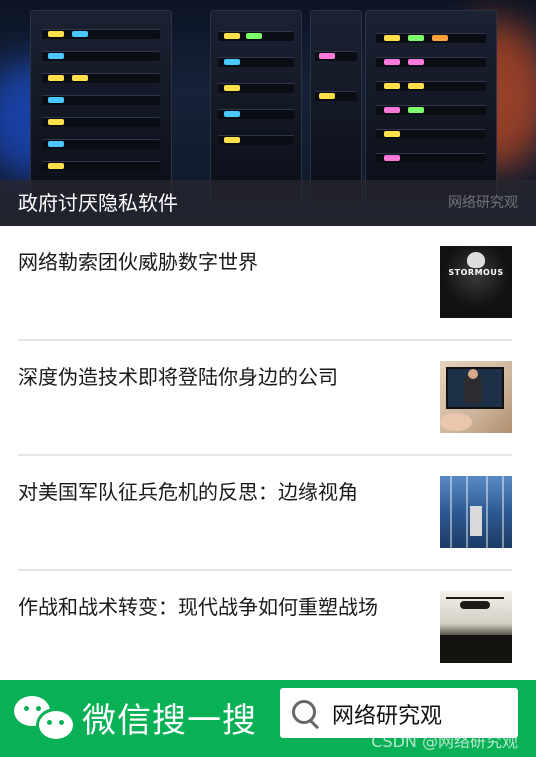 Image resolution: width=536 pixels, height=757 pixels. I want to click on crane-figure, so click(476, 521).